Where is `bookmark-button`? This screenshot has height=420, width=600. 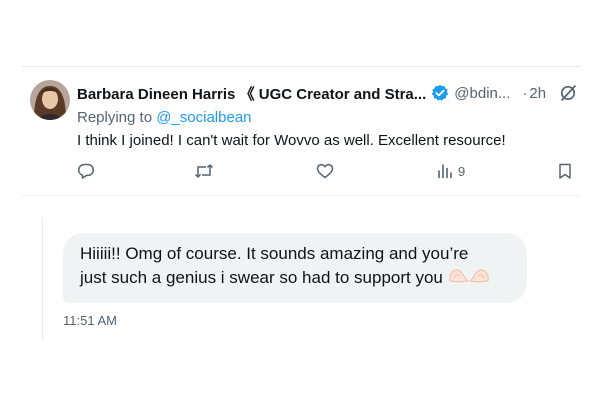 bookmark-button is located at coordinates (565, 171).